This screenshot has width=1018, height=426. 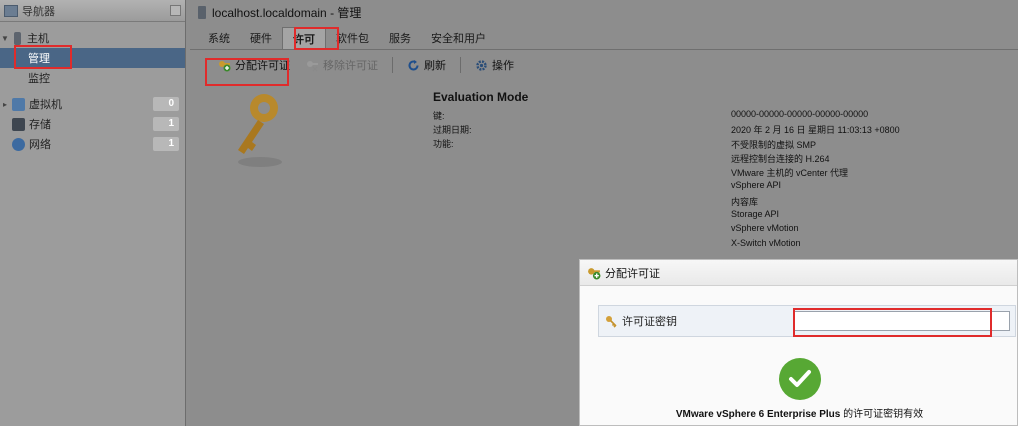 I want to click on tab-services: 服务, so click(x=400, y=38).